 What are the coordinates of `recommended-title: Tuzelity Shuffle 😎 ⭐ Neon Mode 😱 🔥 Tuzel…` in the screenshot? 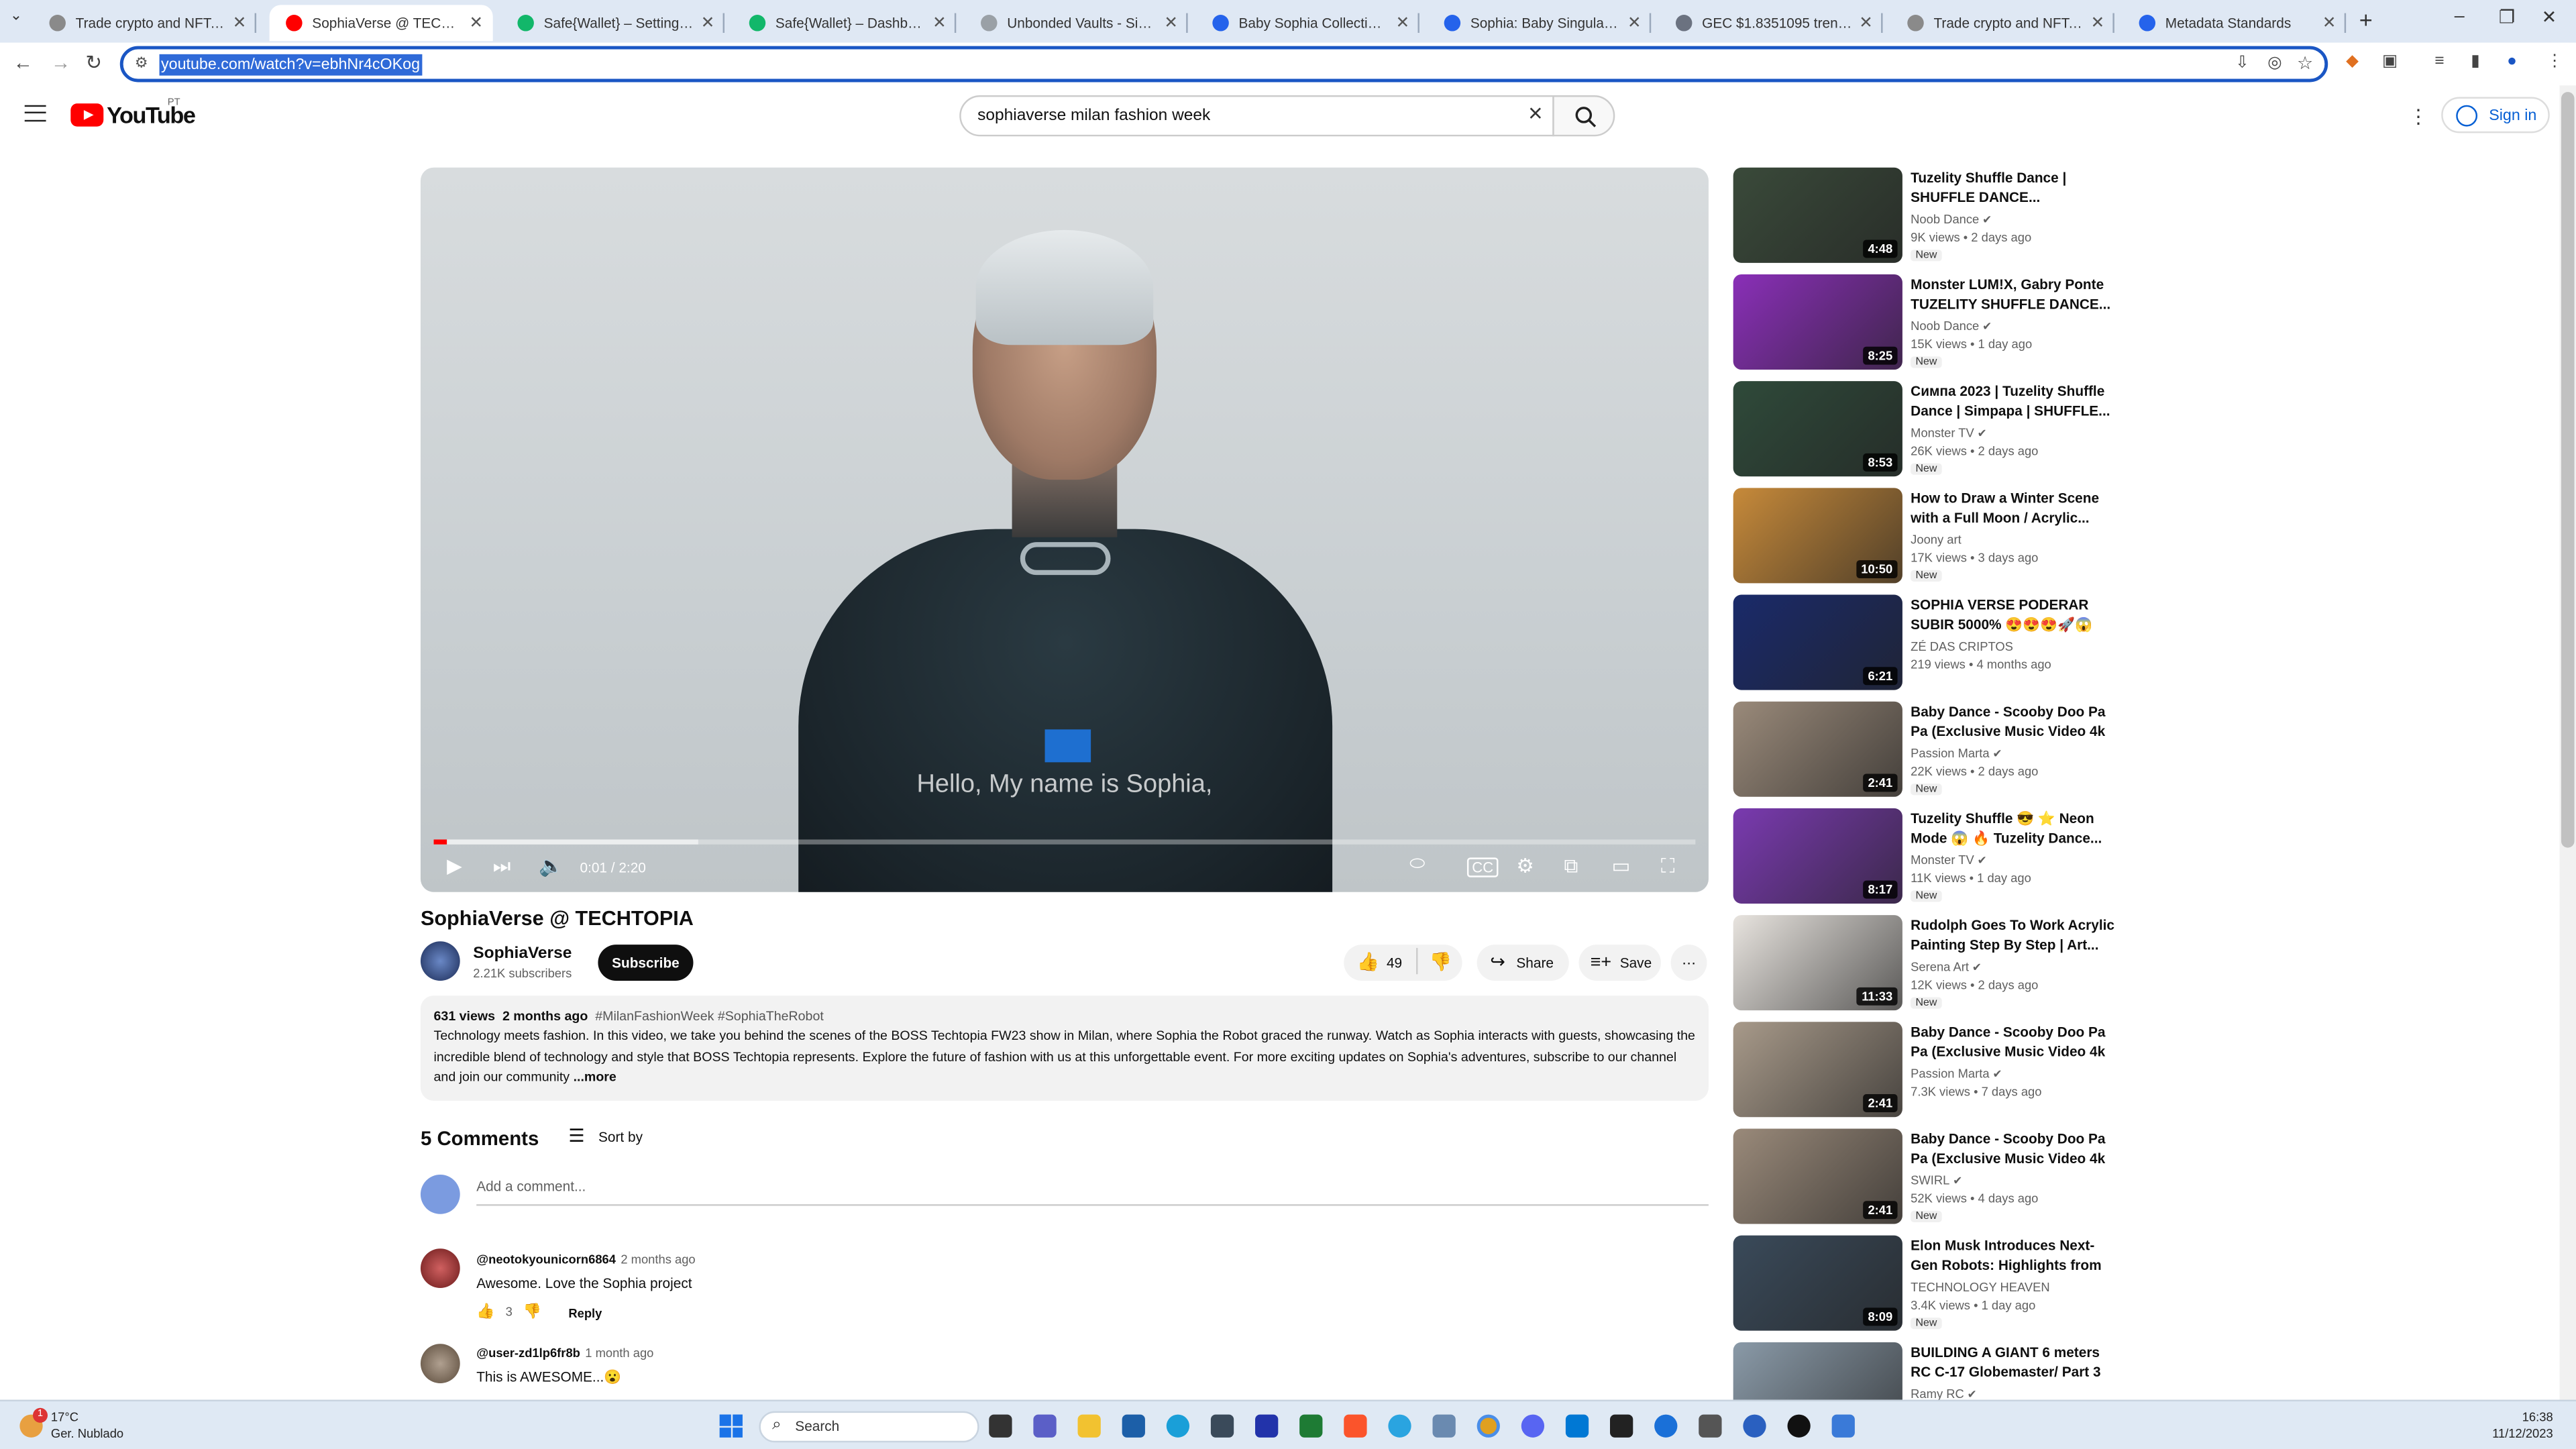 It's located at (2016, 828).